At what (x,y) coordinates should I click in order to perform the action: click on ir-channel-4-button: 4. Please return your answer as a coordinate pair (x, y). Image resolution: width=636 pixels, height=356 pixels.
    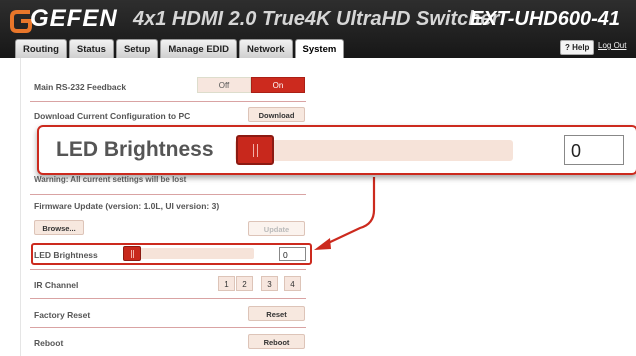
    Looking at the image, I should click on (292, 283).